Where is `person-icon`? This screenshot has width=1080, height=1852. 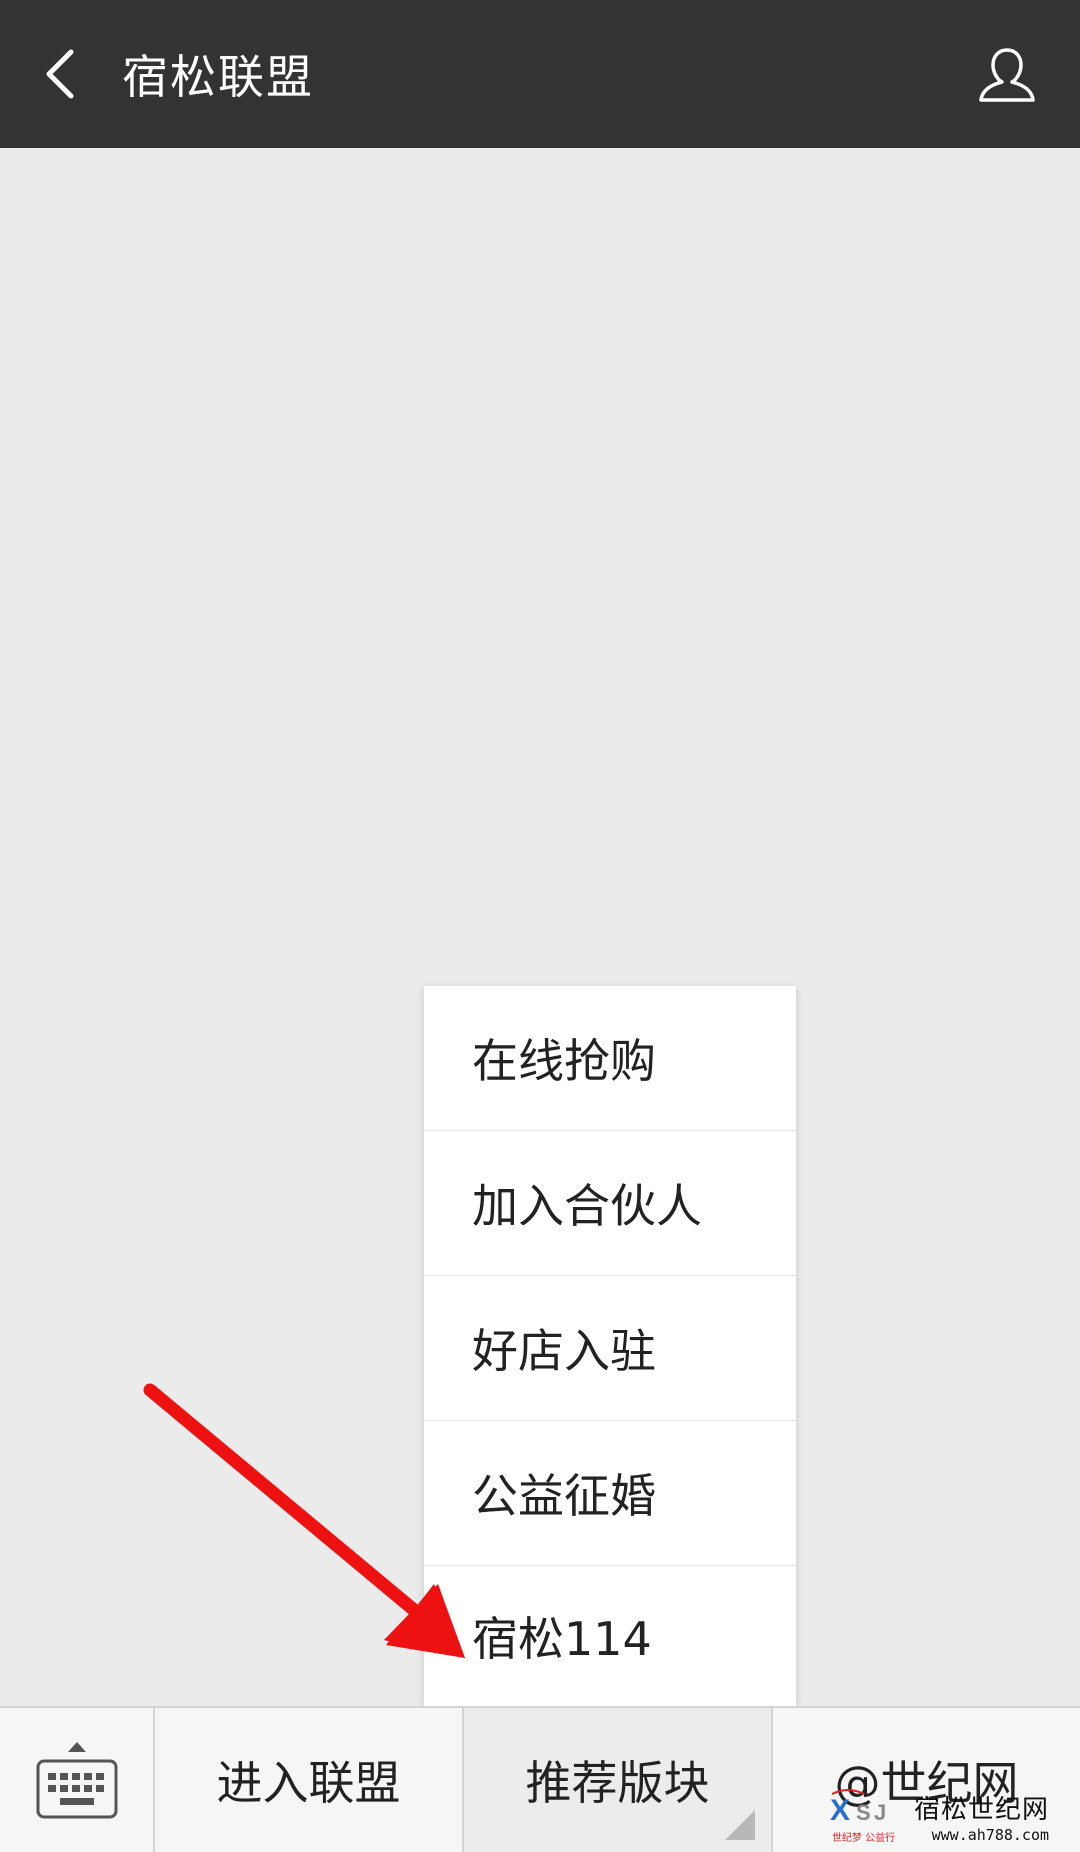 person-icon is located at coordinates (1007, 75).